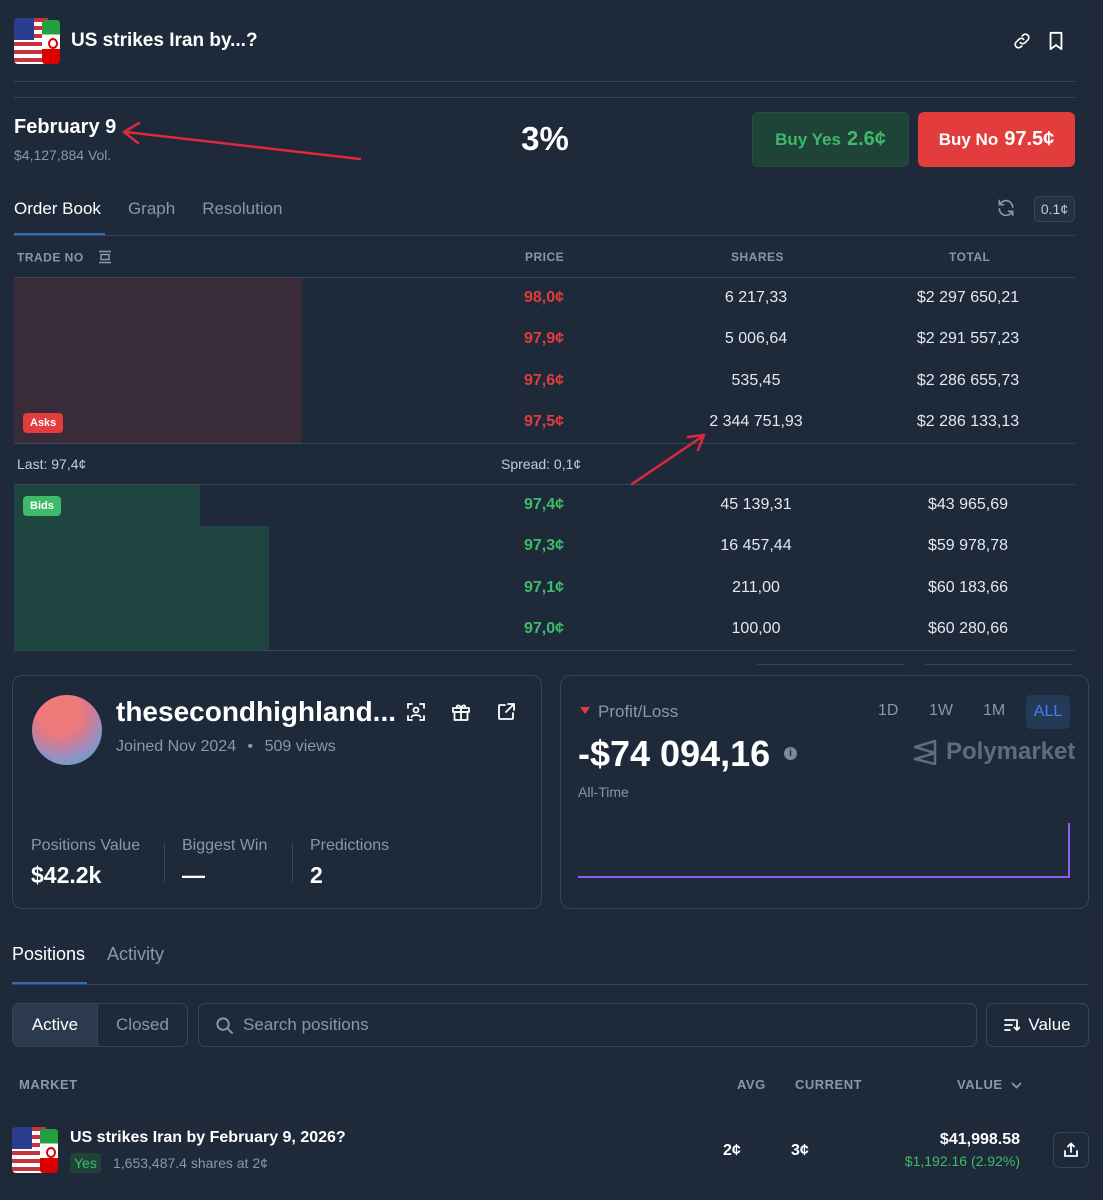  I want to click on ask-row: 98,0¢ 6 217,33 $2 297 650,21, so click(551, 298).